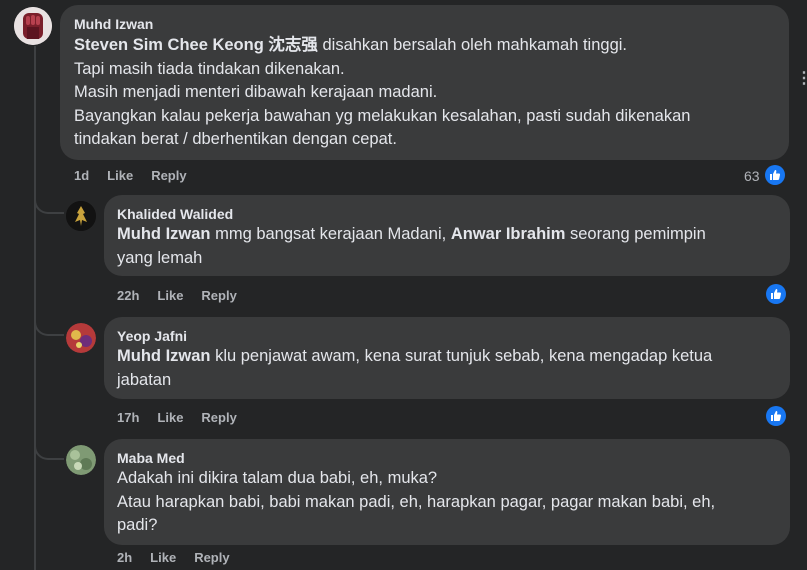  Describe the element at coordinates (81, 460) in the screenshot. I see `avatar-maba-med` at that location.